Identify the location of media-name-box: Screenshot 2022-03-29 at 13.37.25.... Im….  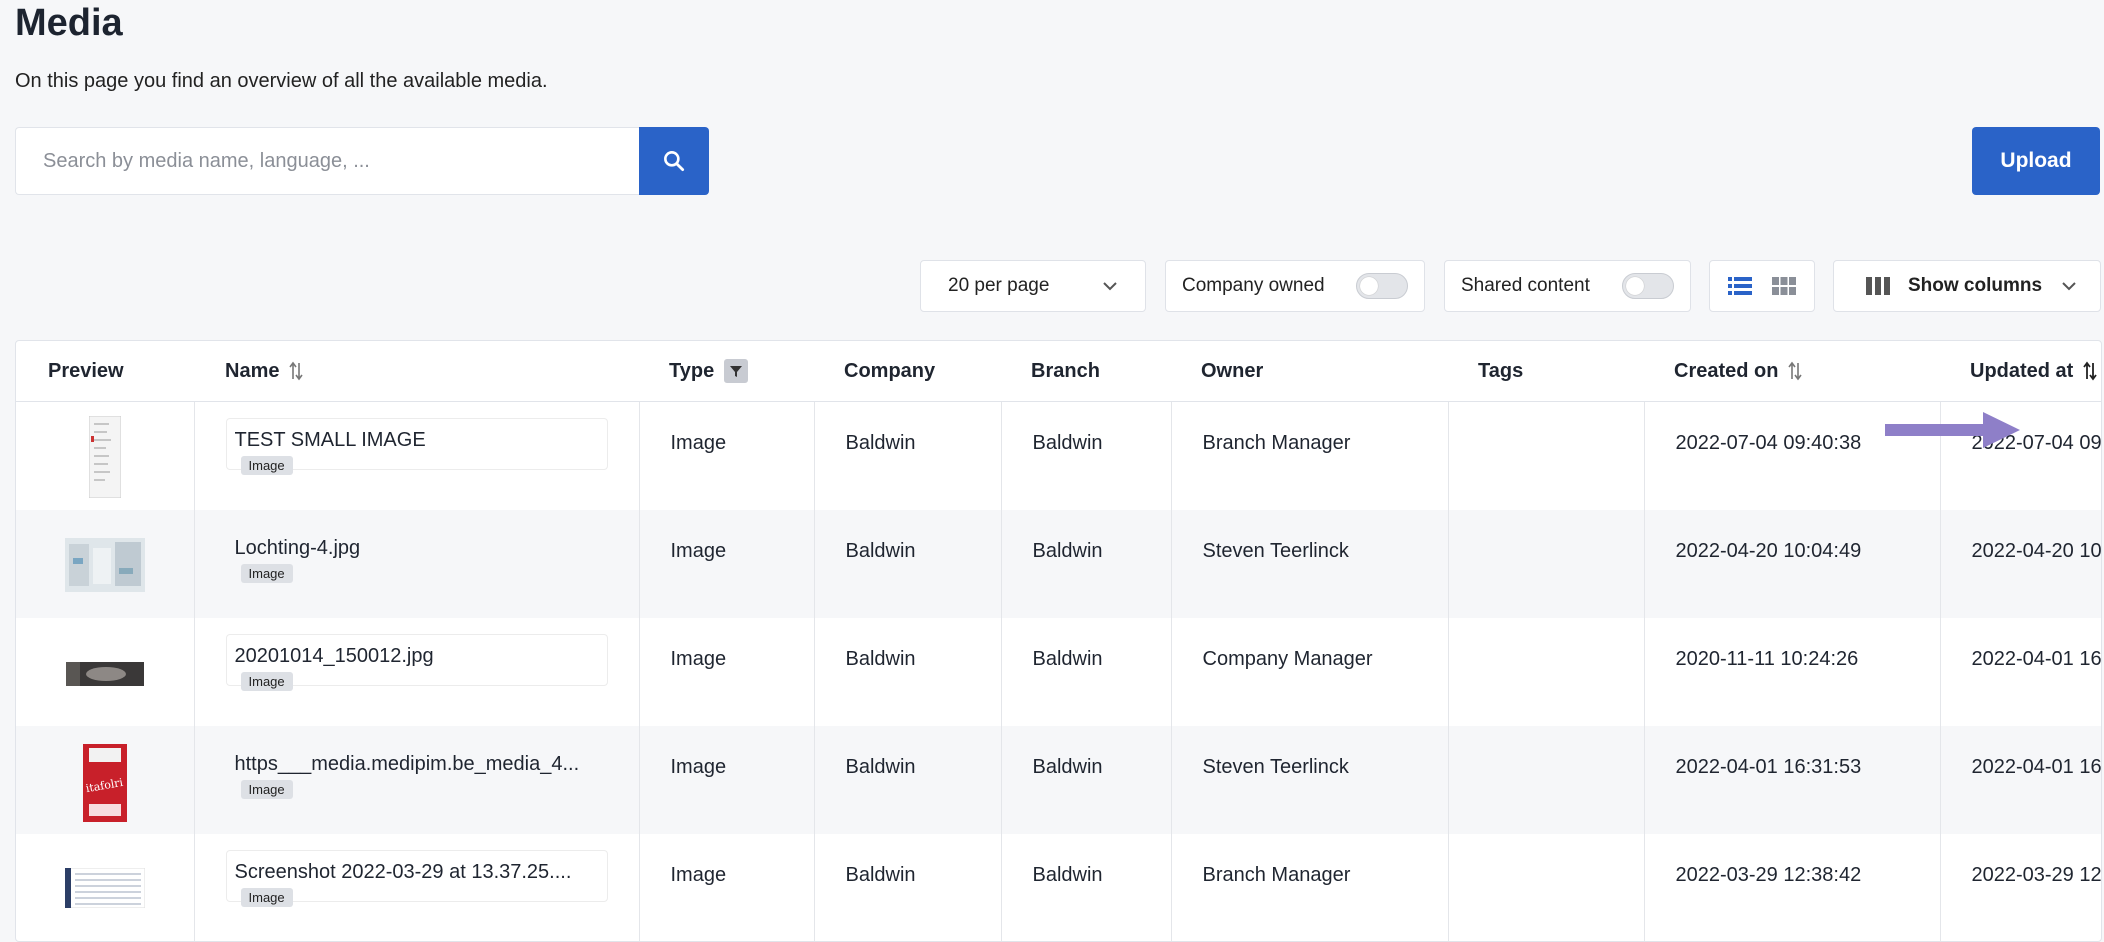
(416, 878).